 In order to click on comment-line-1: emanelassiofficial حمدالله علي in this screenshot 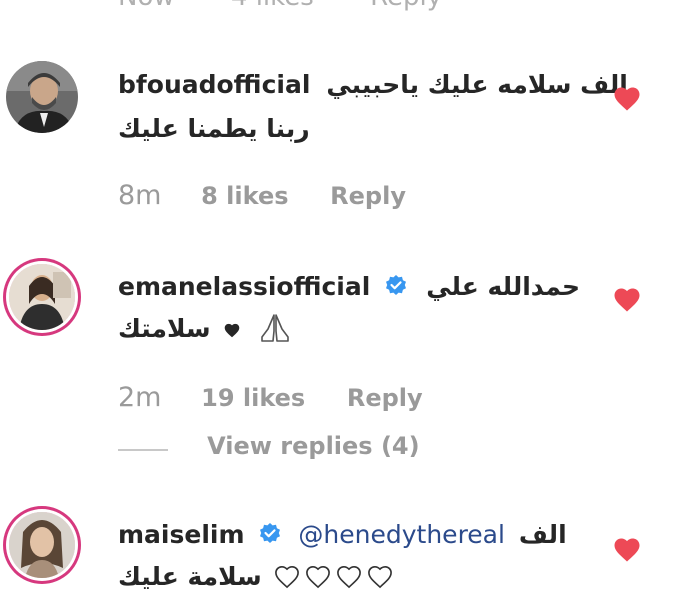, I will do `click(349, 287)`.